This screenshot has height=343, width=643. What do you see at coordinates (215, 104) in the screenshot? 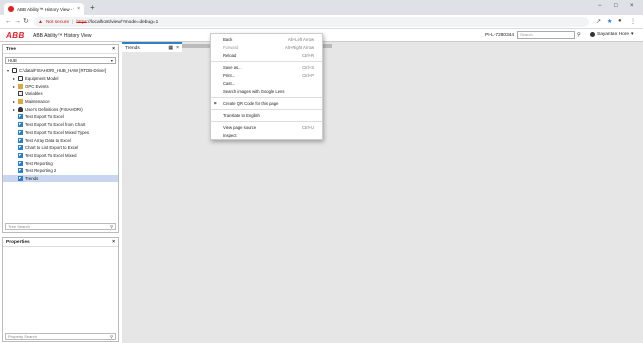
I see `qr-code-icon: ⌗` at bounding box center [215, 104].